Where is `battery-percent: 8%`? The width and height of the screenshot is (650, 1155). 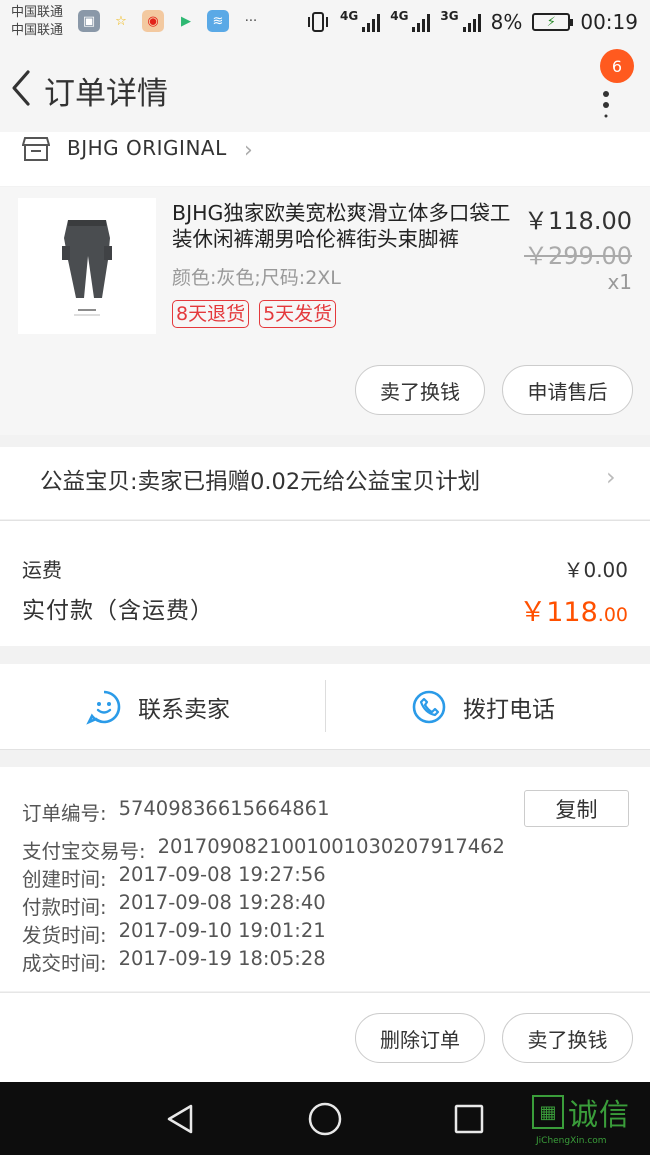 battery-percent: 8% is located at coordinates (506, 22).